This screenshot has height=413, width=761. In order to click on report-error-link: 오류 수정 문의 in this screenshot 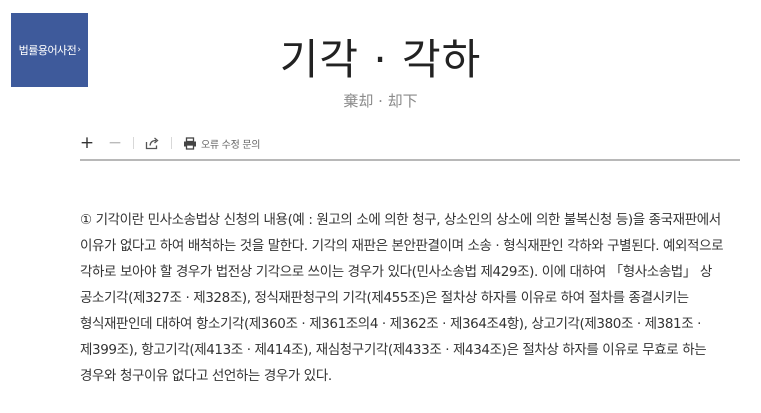, I will do `click(230, 143)`.